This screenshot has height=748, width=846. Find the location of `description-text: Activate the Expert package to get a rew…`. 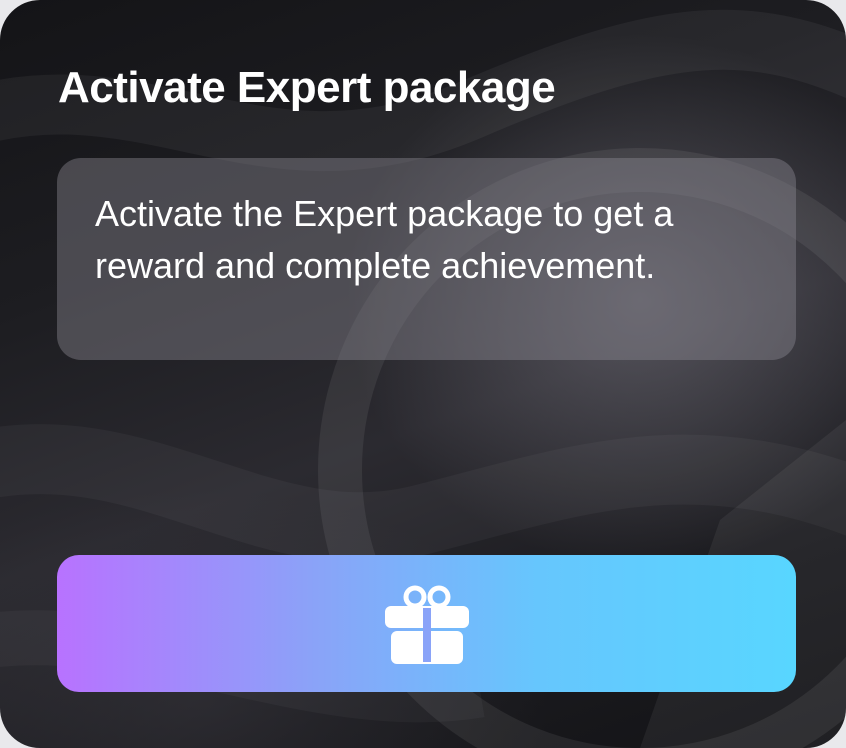

description-text: Activate the Expert package to get a rew… is located at coordinates (384, 239).